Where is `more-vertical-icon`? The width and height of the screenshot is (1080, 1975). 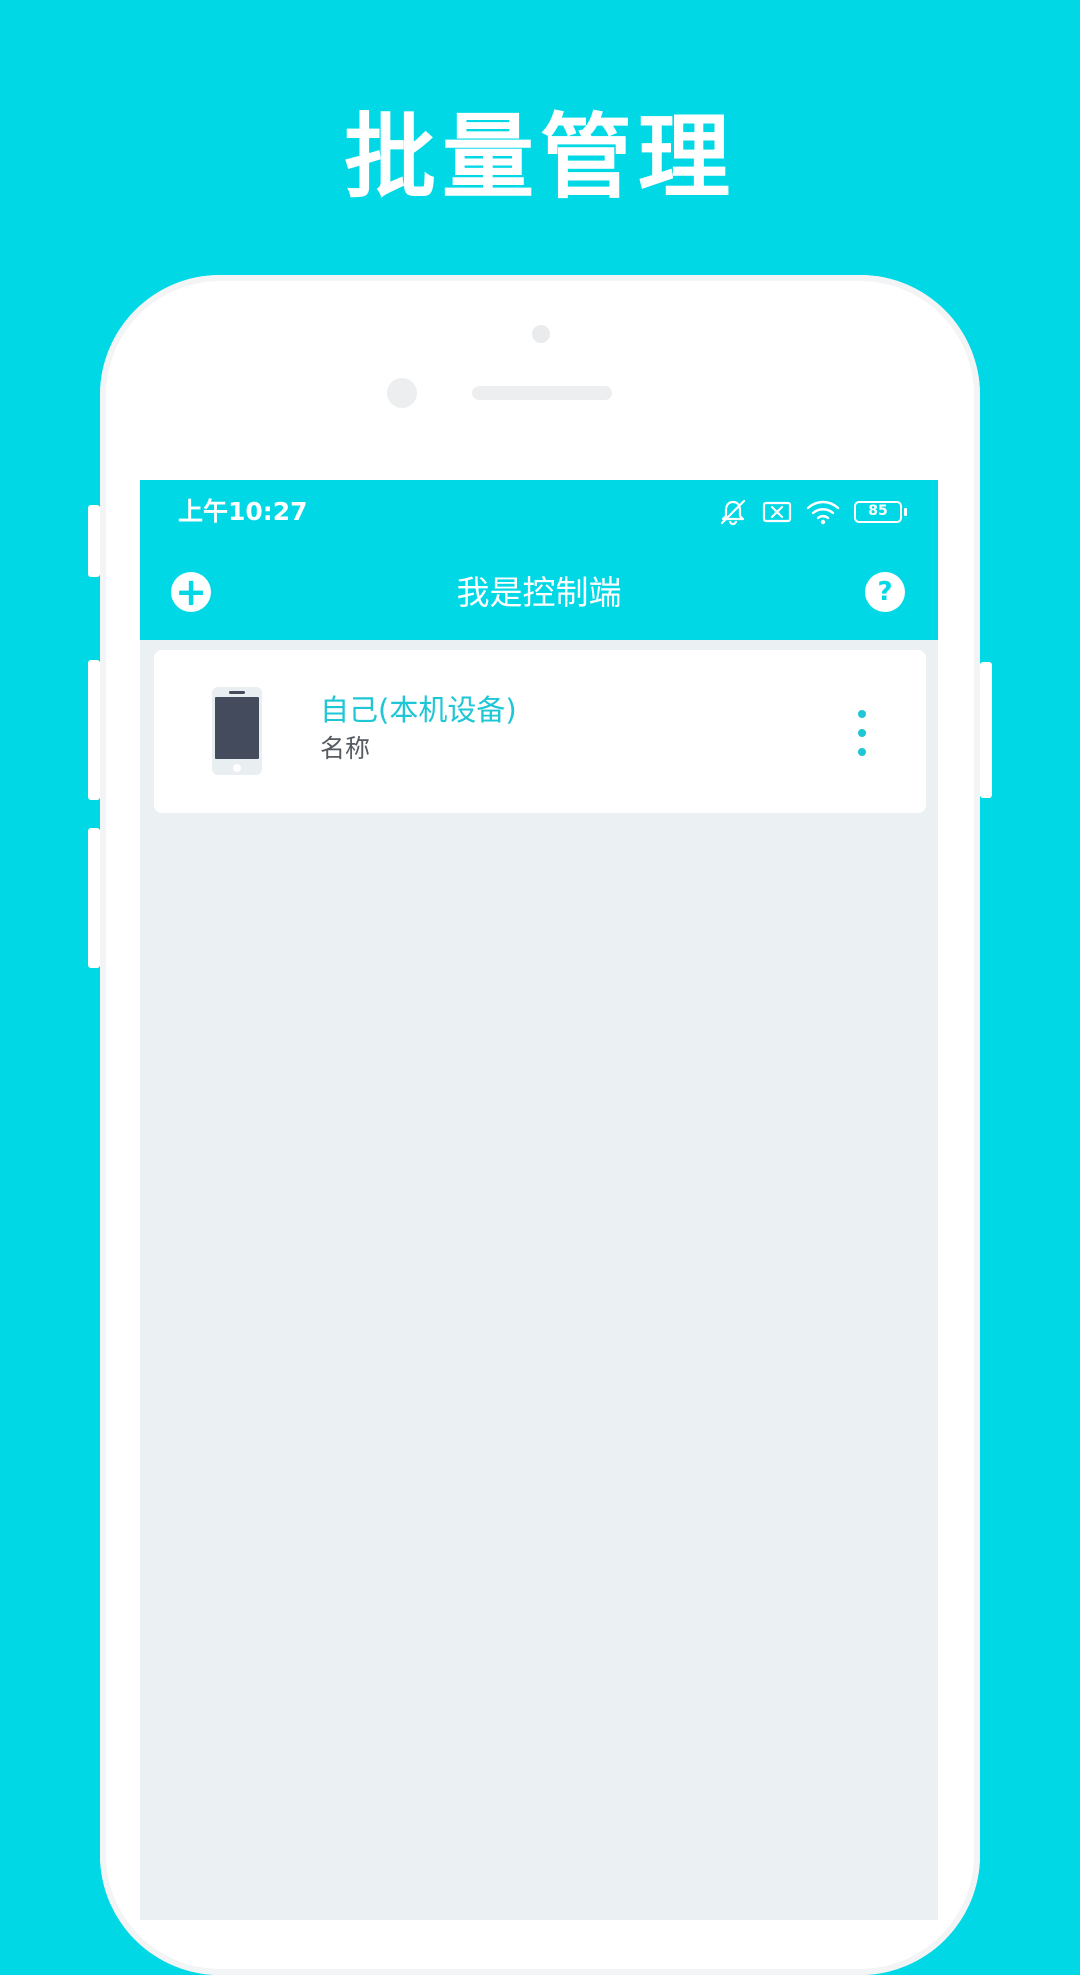 more-vertical-icon is located at coordinates (862, 733).